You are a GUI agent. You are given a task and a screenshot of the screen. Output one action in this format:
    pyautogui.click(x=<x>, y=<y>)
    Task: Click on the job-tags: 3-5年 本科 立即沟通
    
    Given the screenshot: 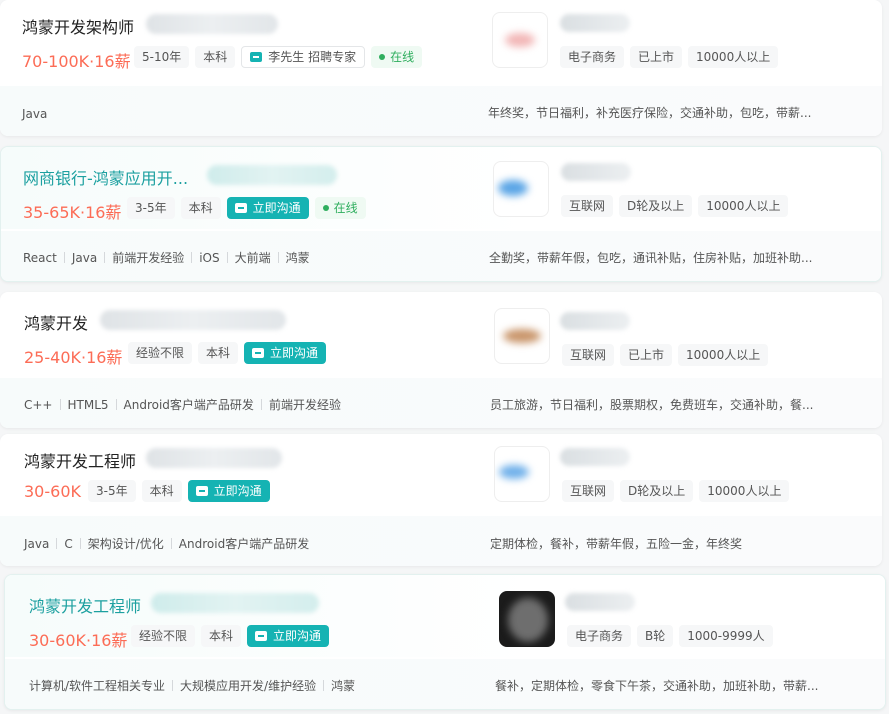 What is the action you would take?
    pyautogui.click(x=179, y=491)
    